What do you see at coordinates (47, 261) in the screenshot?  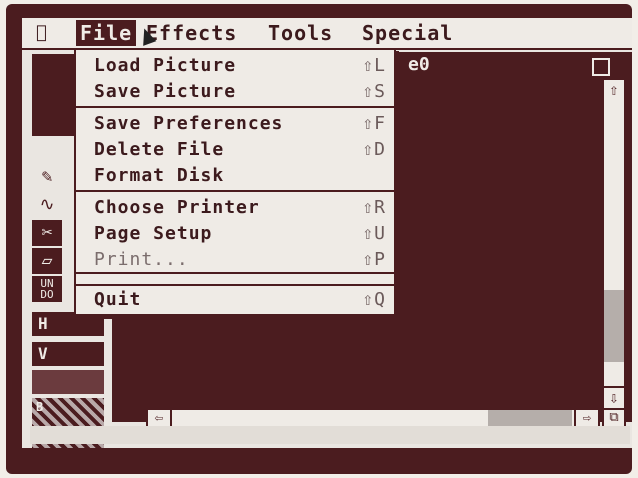 I see `eraser-tool-icon: ▱` at bounding box center [47, 261].